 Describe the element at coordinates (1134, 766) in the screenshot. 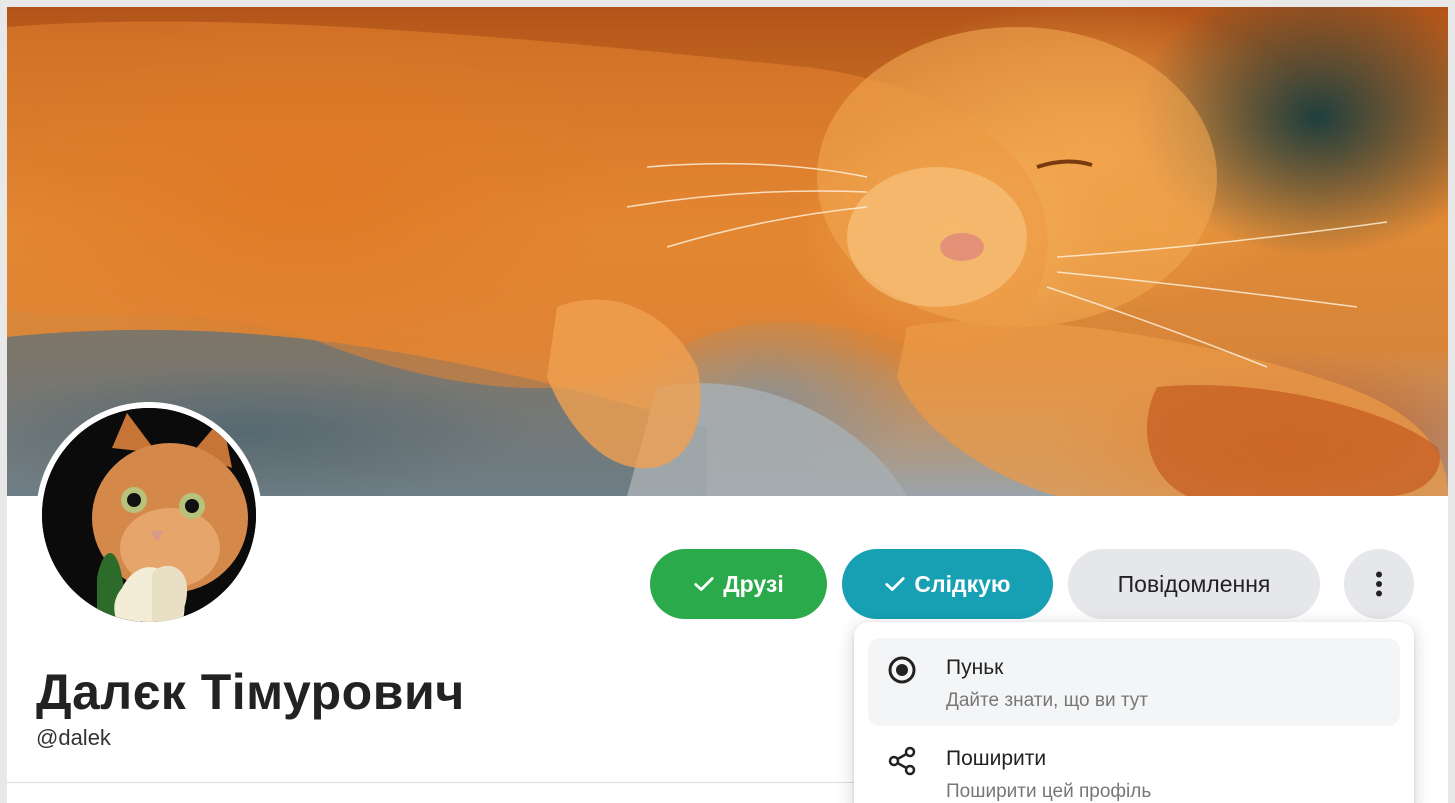

I see `menu-item-share: Поширити Поширити цей профіль` at that location.